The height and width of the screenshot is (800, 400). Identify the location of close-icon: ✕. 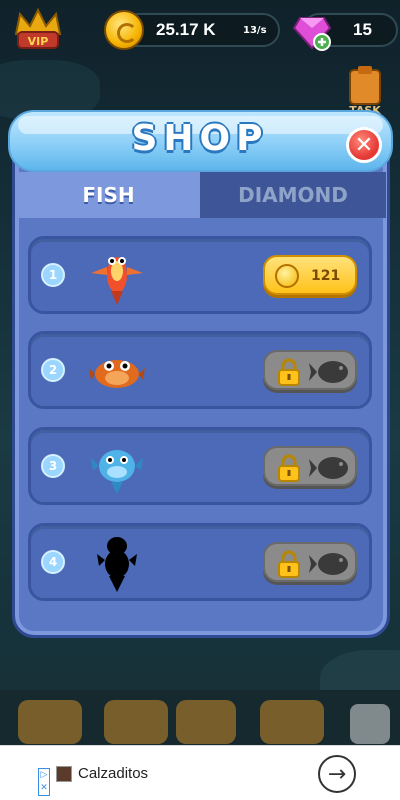
(364, 145).